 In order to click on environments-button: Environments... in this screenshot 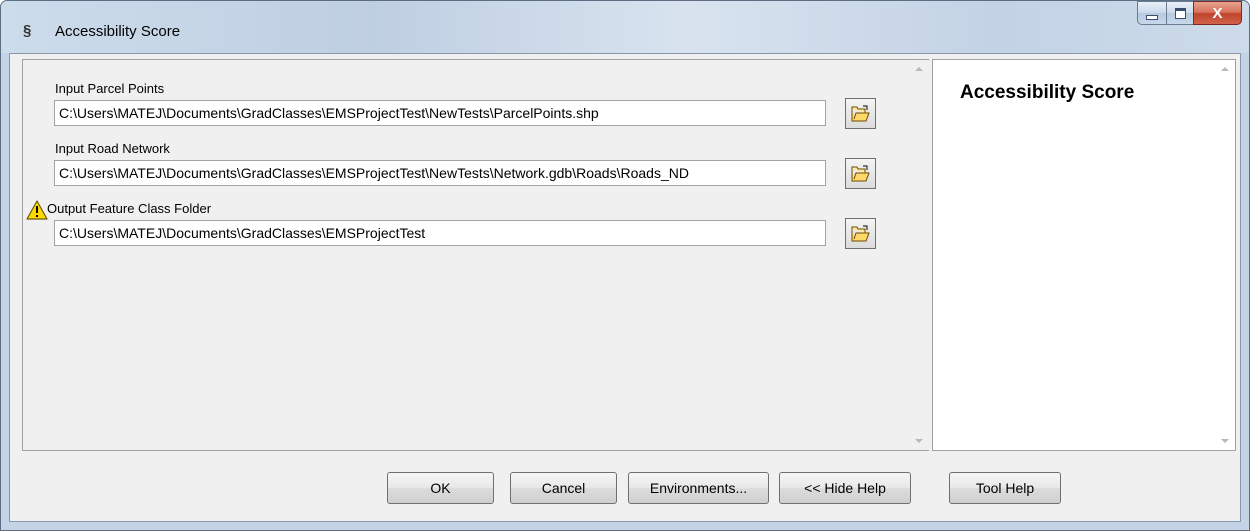, I will do `click(698, 488)`.